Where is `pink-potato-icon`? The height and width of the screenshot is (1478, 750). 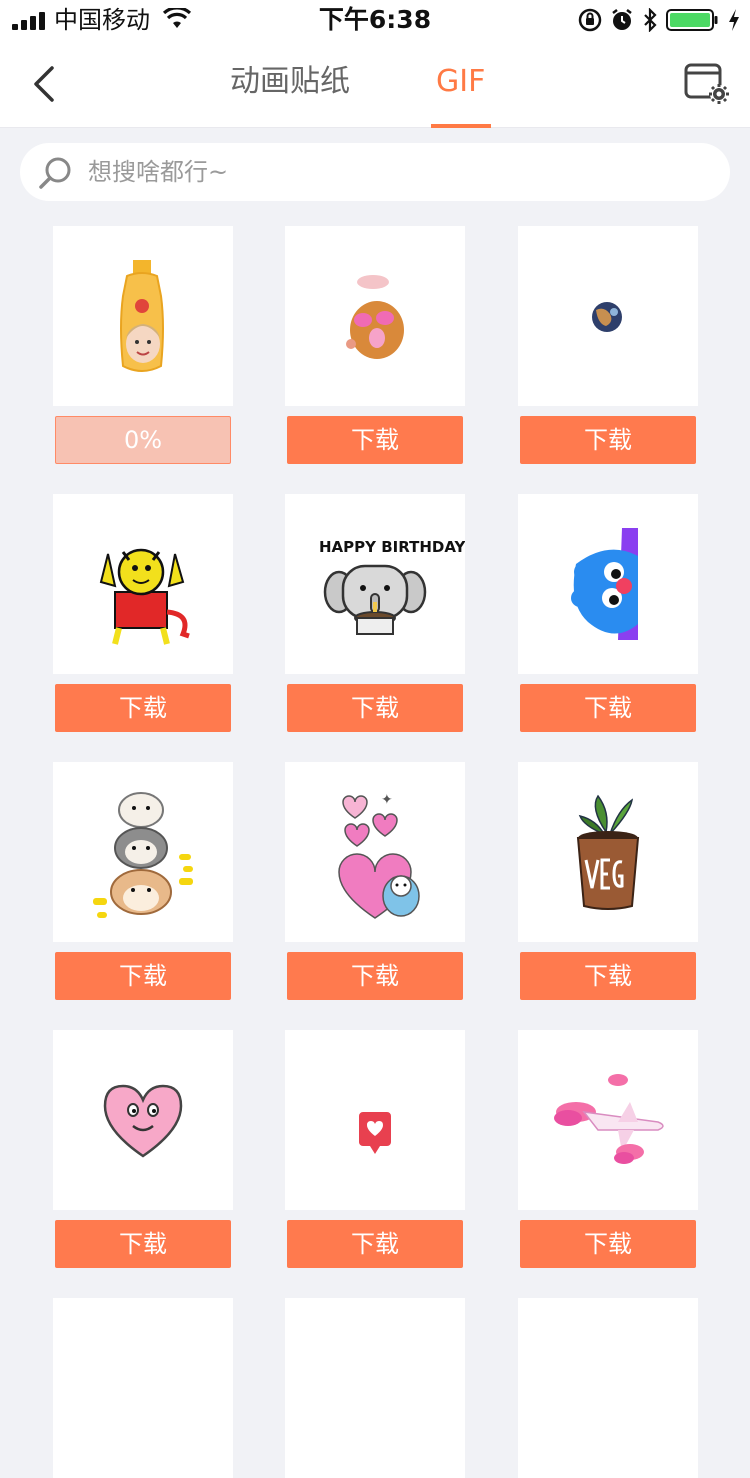 pink-potato-icon is located at coordinates (375, 317).